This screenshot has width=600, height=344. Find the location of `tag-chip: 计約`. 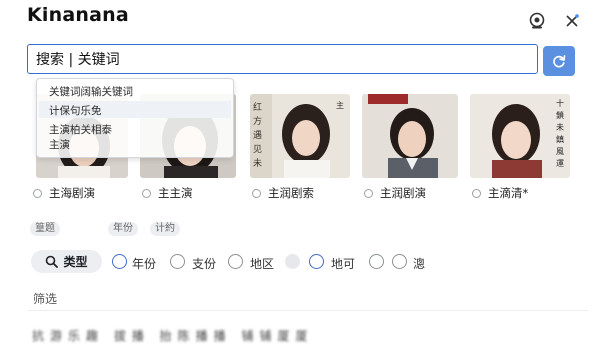

tag-chip: 计約 is located at coordinates (165, 229).